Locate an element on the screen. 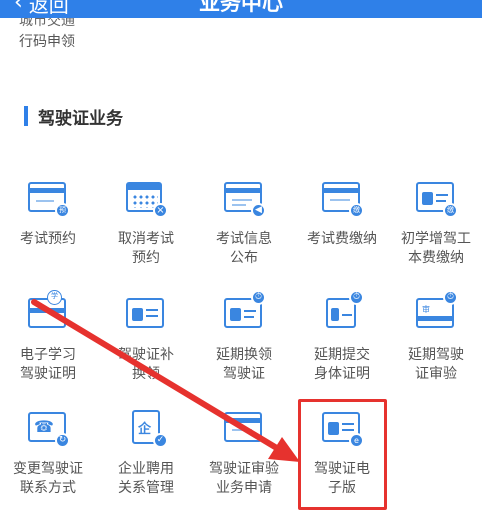  section-header: 驾驶证业务 is located at coordinates (73, 116).